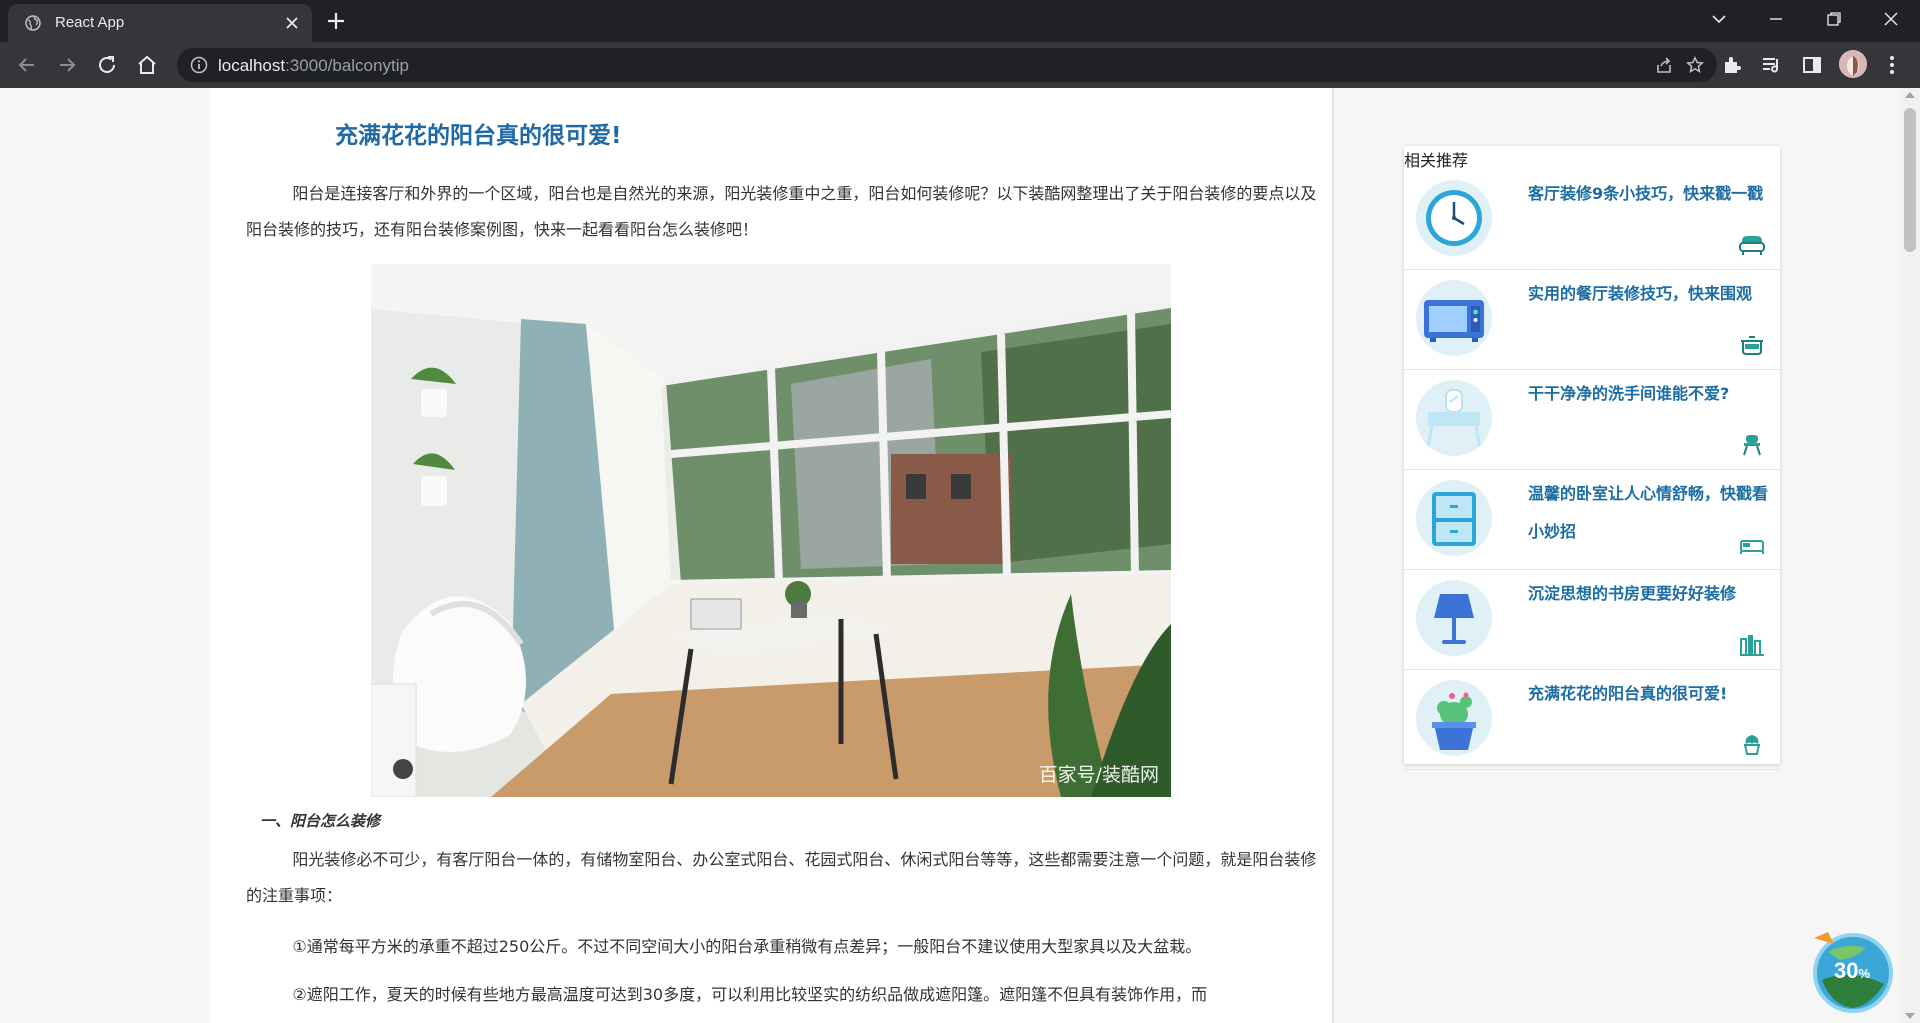 The width and height of the screenshot is (1920, 1023). What do you see at coordinates (320, 821) in the screenshot?
I see `section-heading: 一、阳台怎么装修` at bounding box center [320, 821].